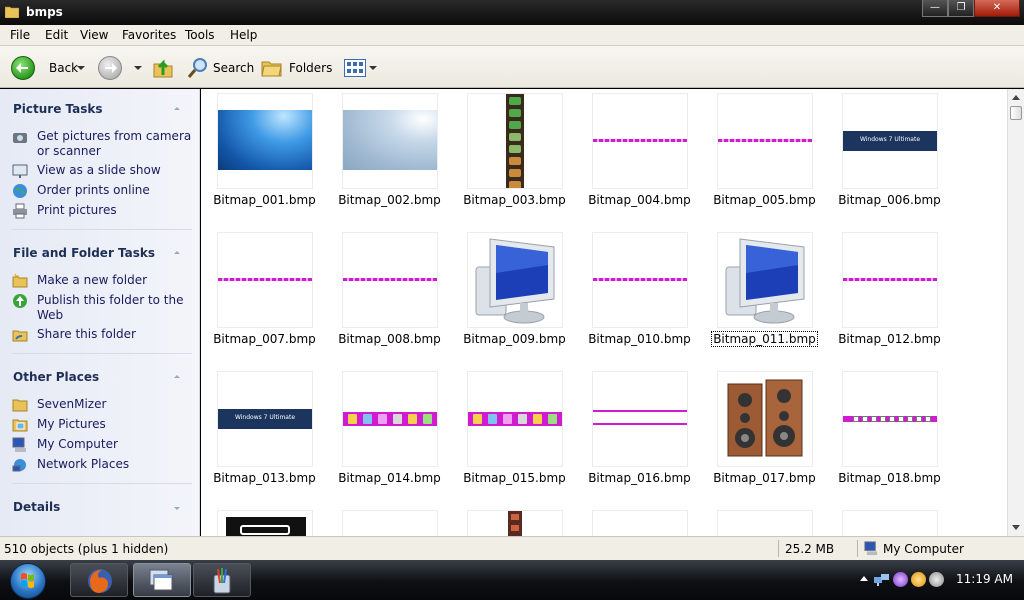 The width and height of the screenshot is (1024, 600). I want to click on place-my-pictures: My Pictures, so click(102, 425).